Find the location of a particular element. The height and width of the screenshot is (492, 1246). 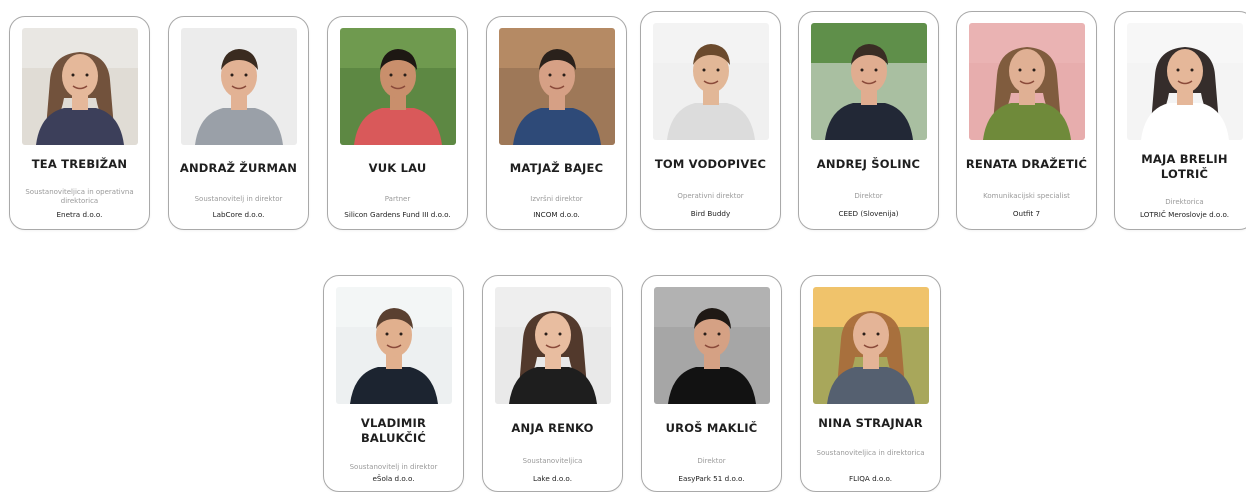

person-company: CEED (Slovenija) is located at coordinates (868, 213).